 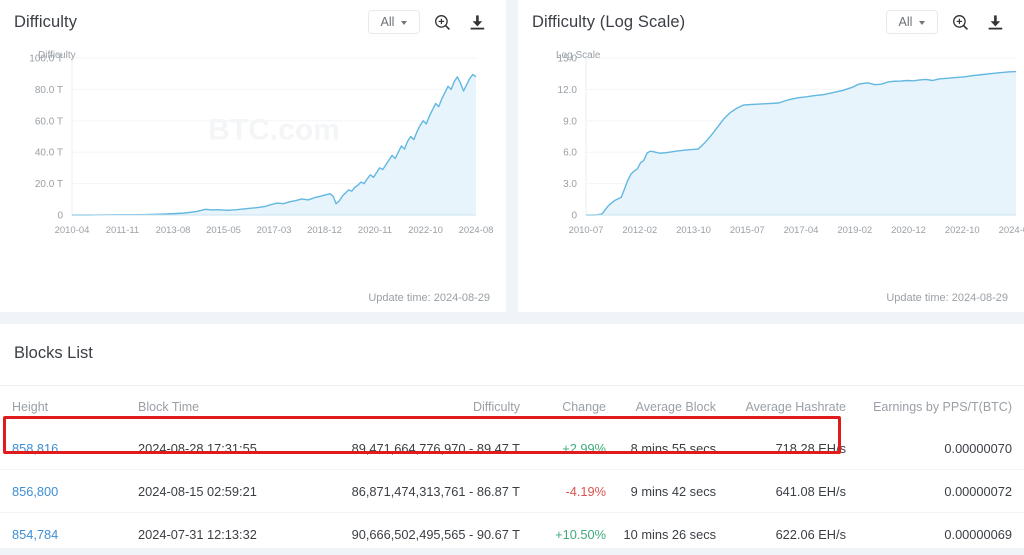 I want to click on cell-height-text: 858,816, so click(x=35, y=448).